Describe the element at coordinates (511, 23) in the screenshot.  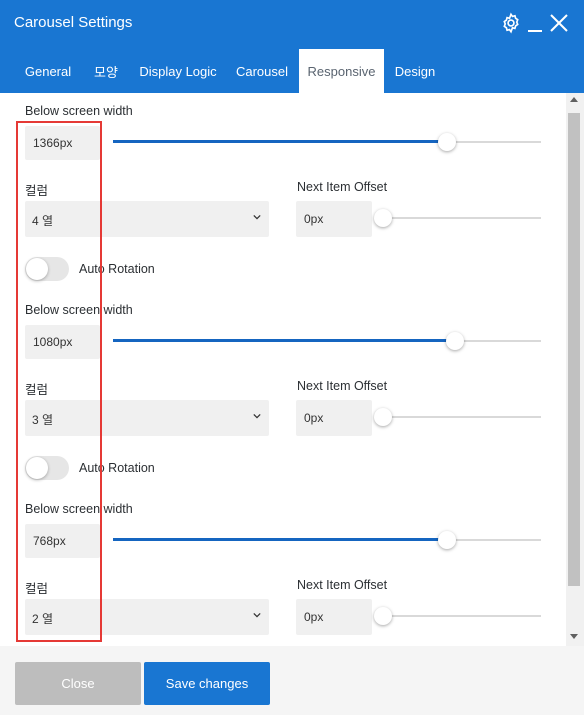
I see `gear-icon` at that location.